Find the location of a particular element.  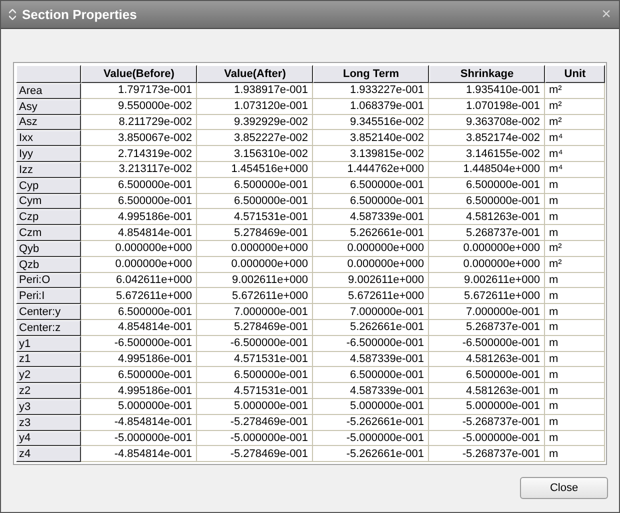

table-cell: 1.938917e-001 is located at coordinates (255, 91).